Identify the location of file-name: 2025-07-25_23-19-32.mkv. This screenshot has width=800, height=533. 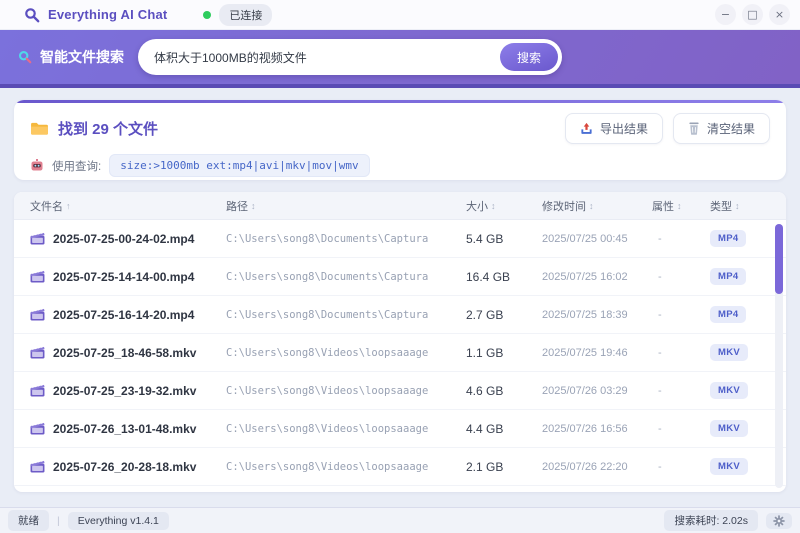
(125, 390).